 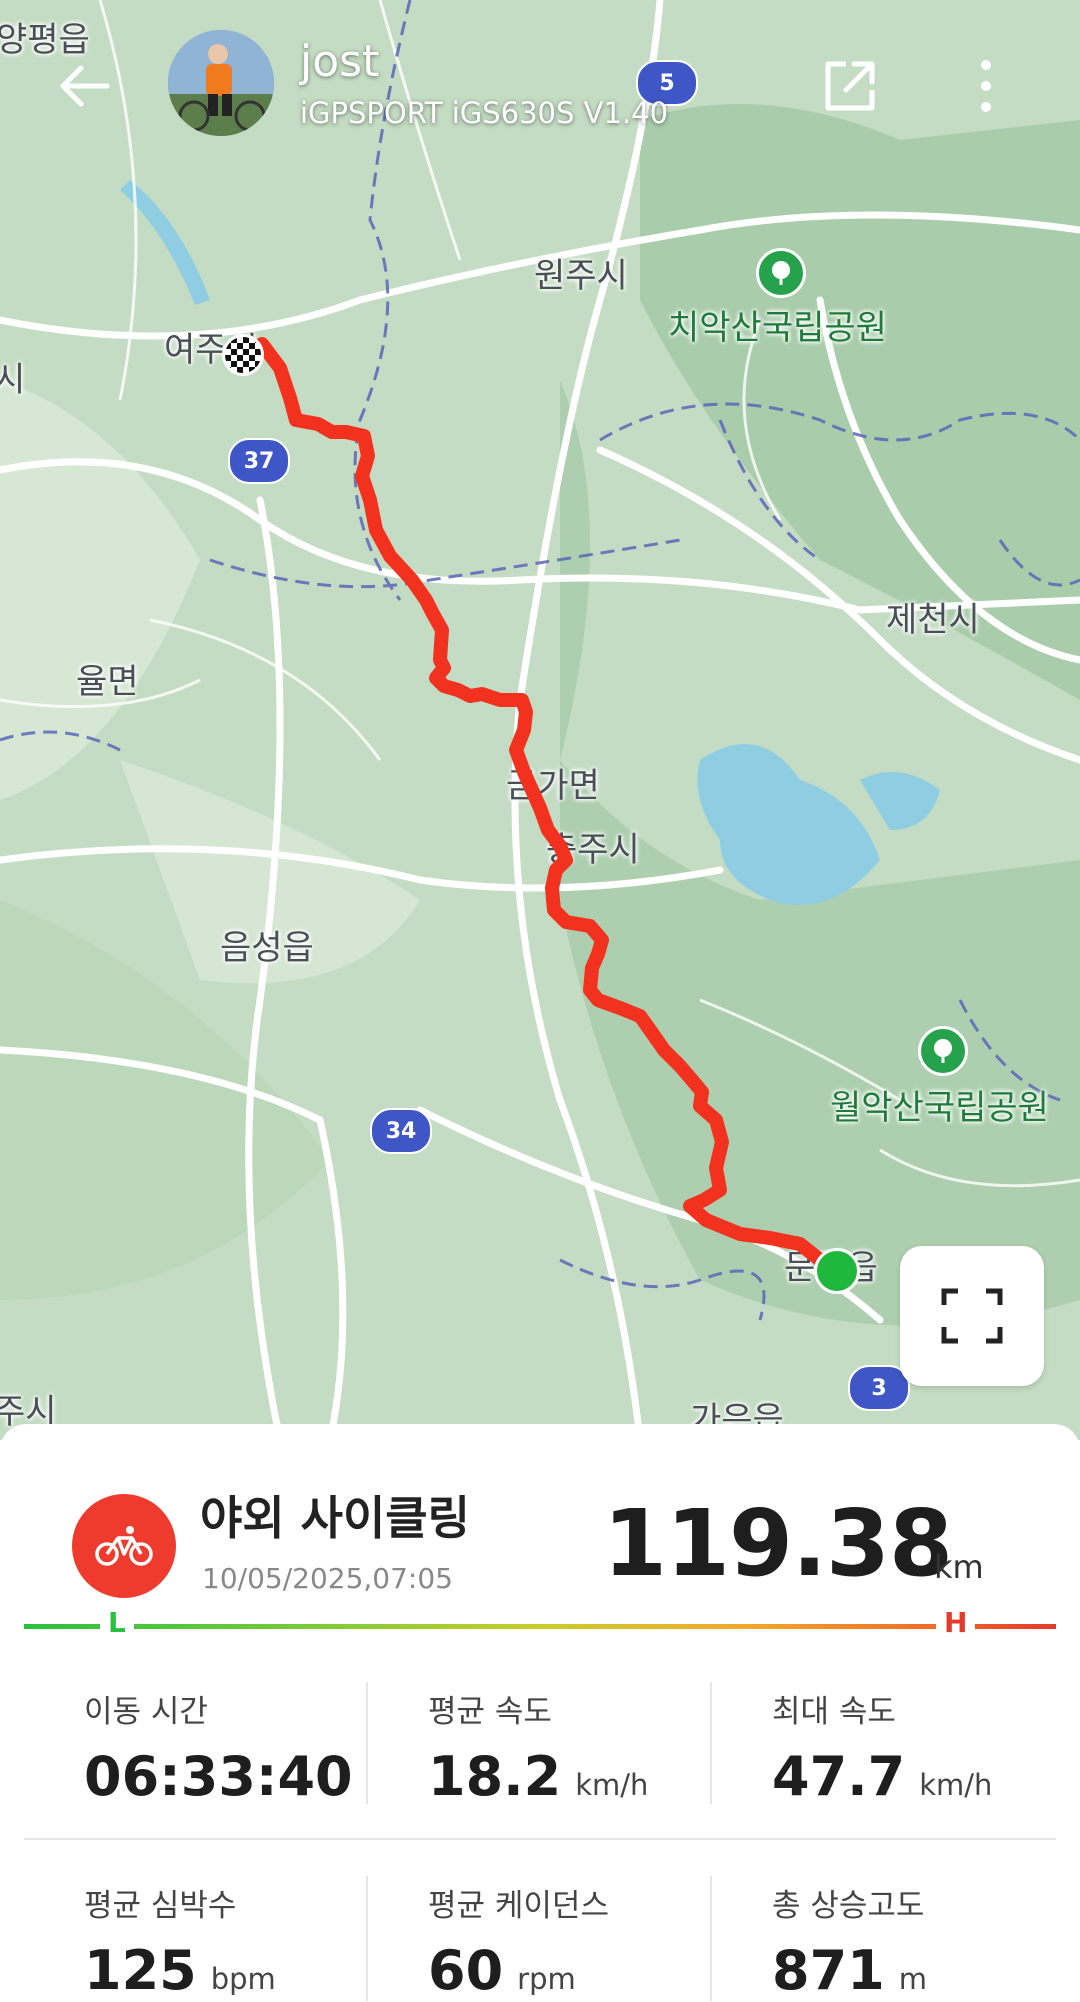 I want to click on elevation-gradient-bar, so click(x=540, y=1626).